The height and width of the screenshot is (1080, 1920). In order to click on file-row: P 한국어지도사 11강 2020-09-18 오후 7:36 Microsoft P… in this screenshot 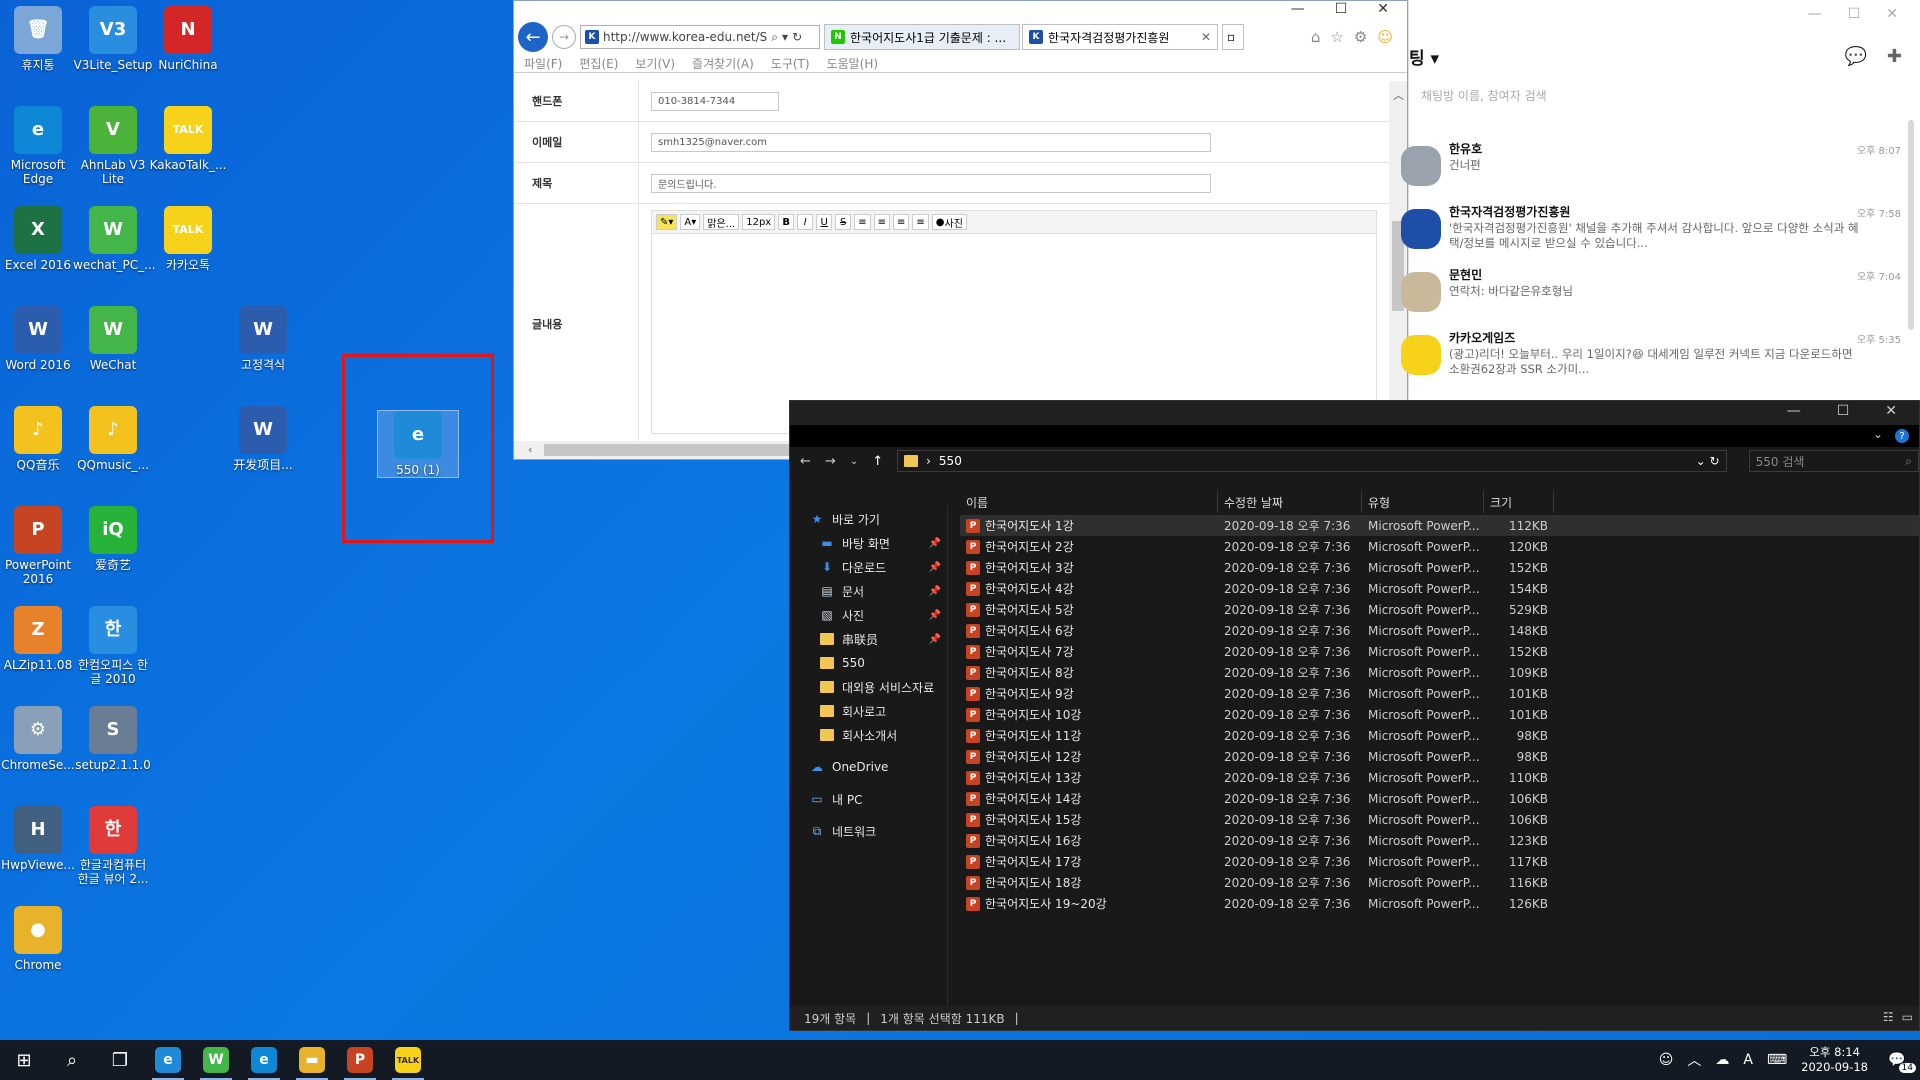, I will do `click(1439, 735)`.